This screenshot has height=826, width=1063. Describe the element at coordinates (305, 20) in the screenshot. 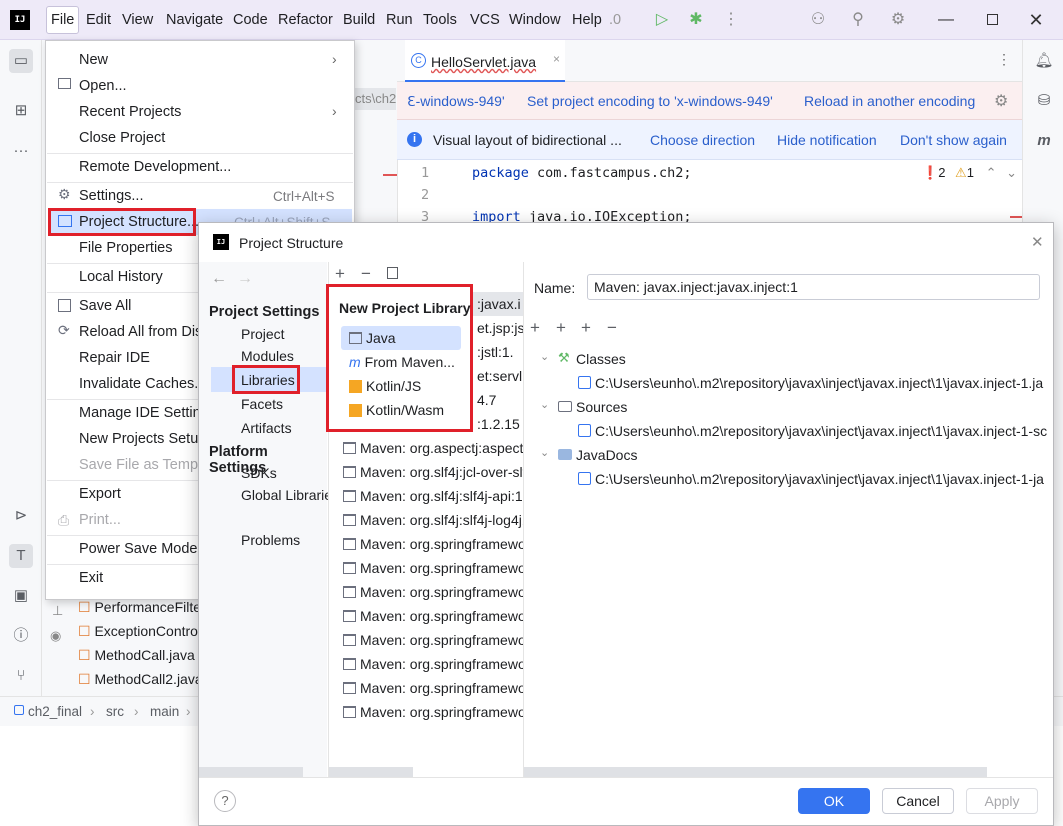

I see `menu-refactor: Refactor` at that location.